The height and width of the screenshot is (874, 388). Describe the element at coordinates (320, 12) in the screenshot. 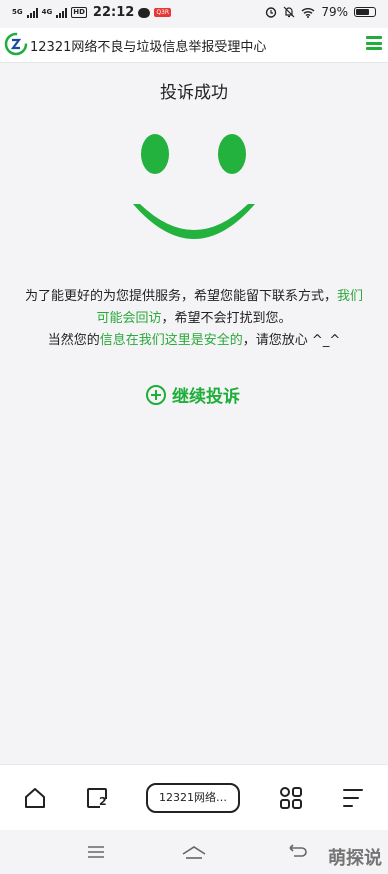

I see `status-right: 79%` at that location.